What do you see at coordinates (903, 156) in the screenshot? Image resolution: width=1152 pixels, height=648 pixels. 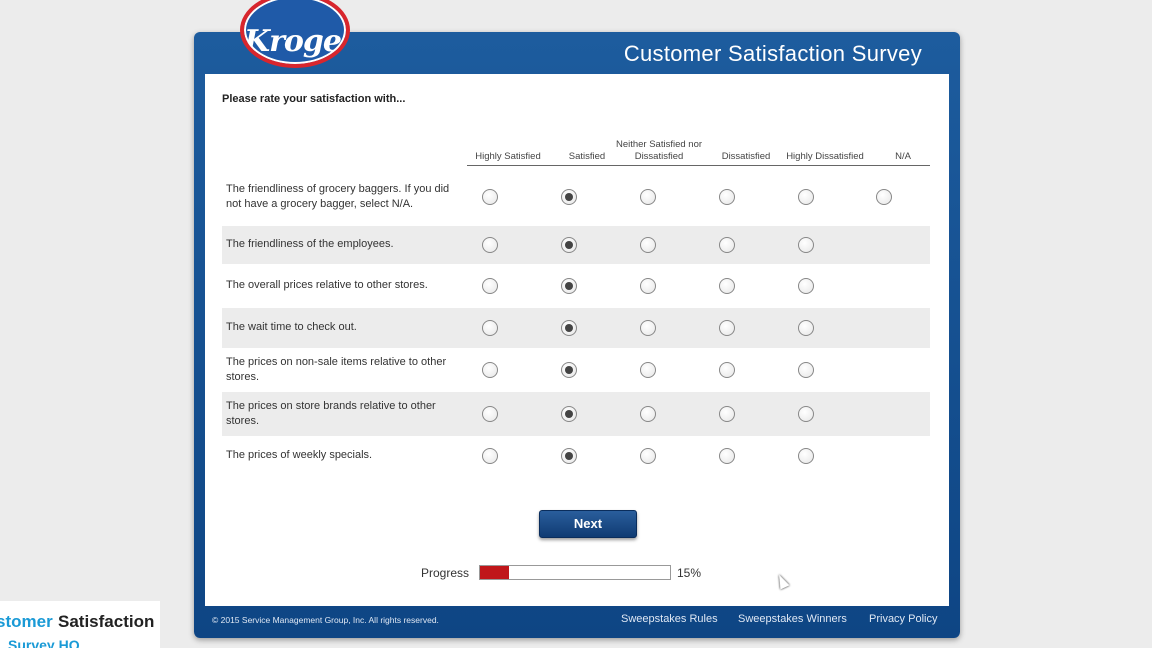 I see `column-header-na: N/A` at bounding box center [903, 156].